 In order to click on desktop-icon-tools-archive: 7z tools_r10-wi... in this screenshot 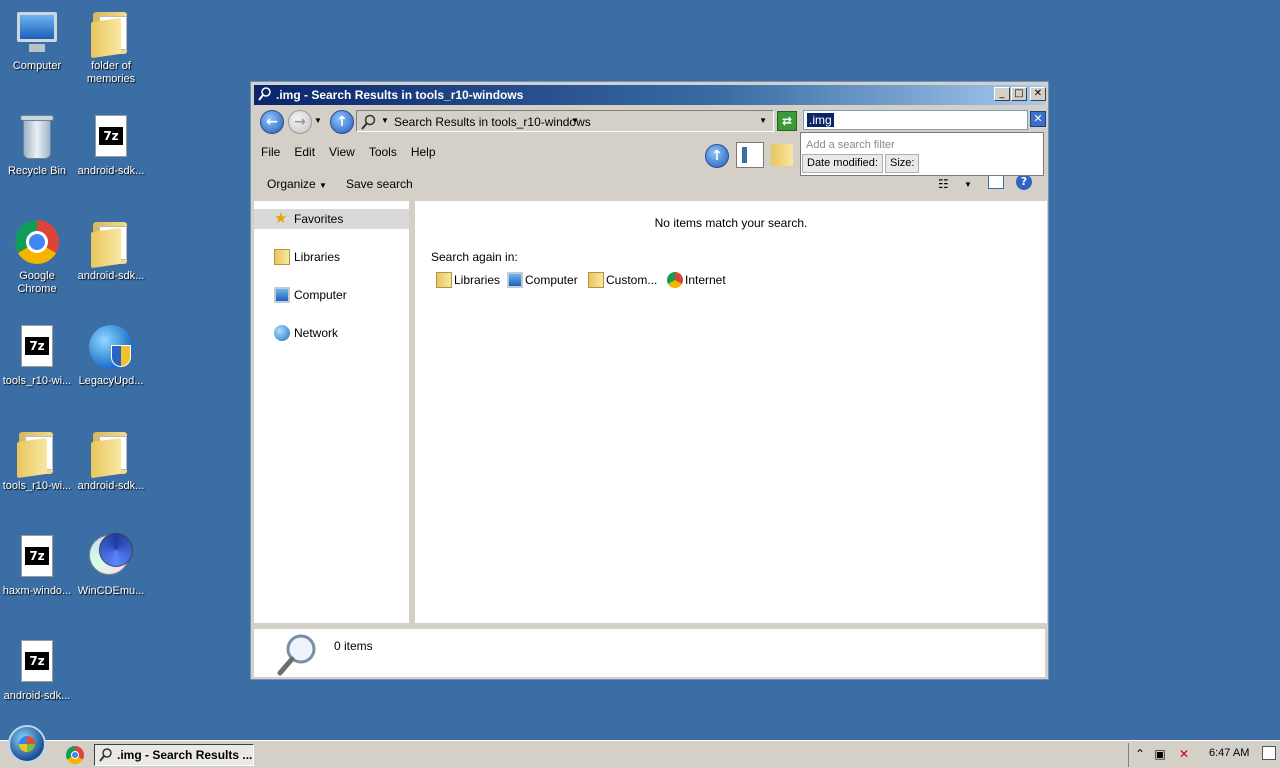, I will do `click(37, 355)`.